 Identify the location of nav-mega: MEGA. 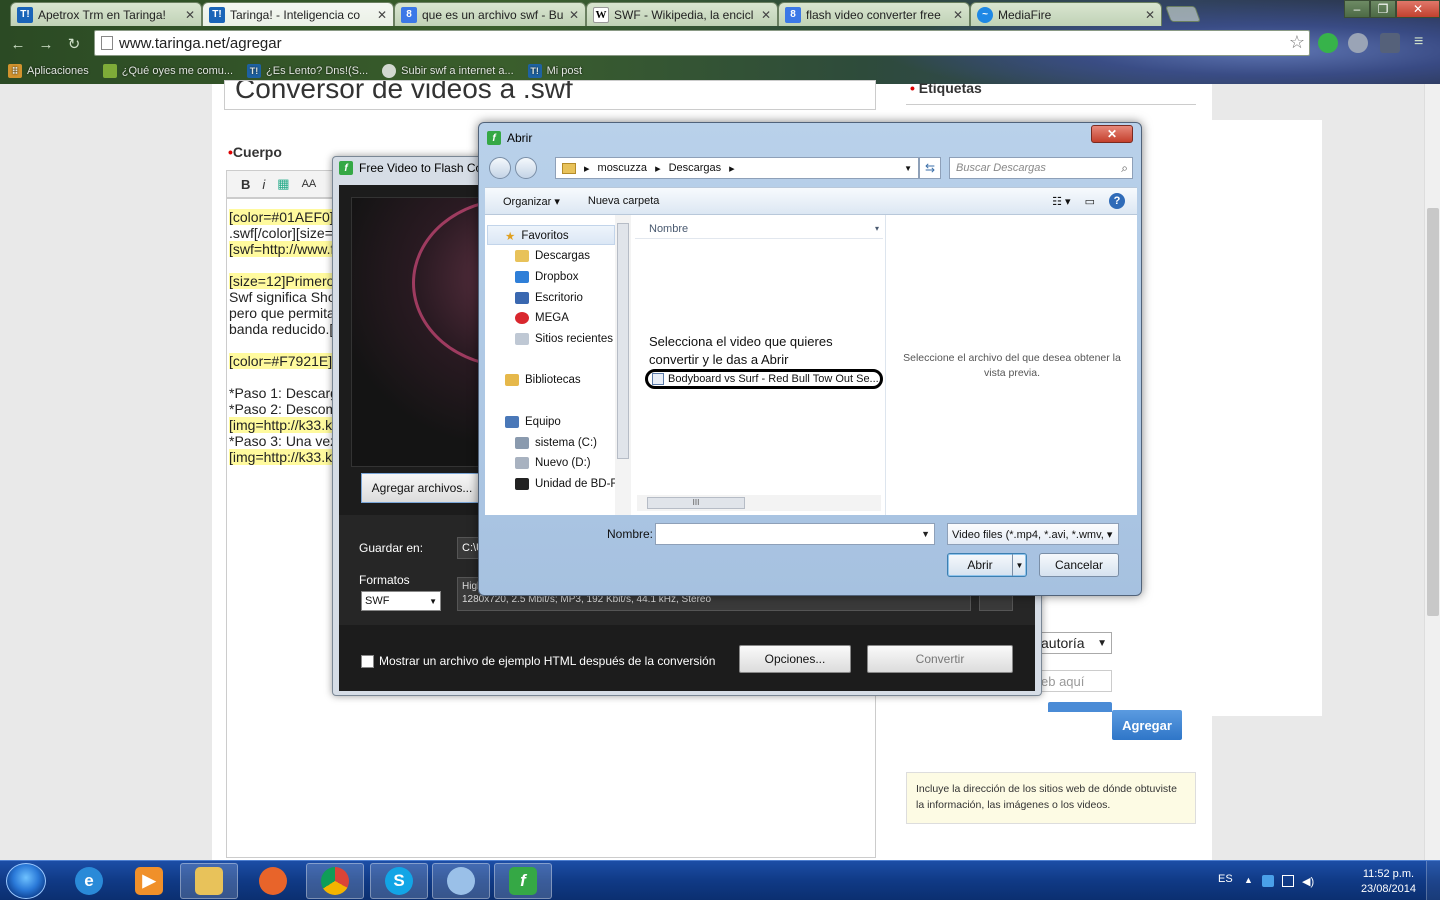
(542, 318).